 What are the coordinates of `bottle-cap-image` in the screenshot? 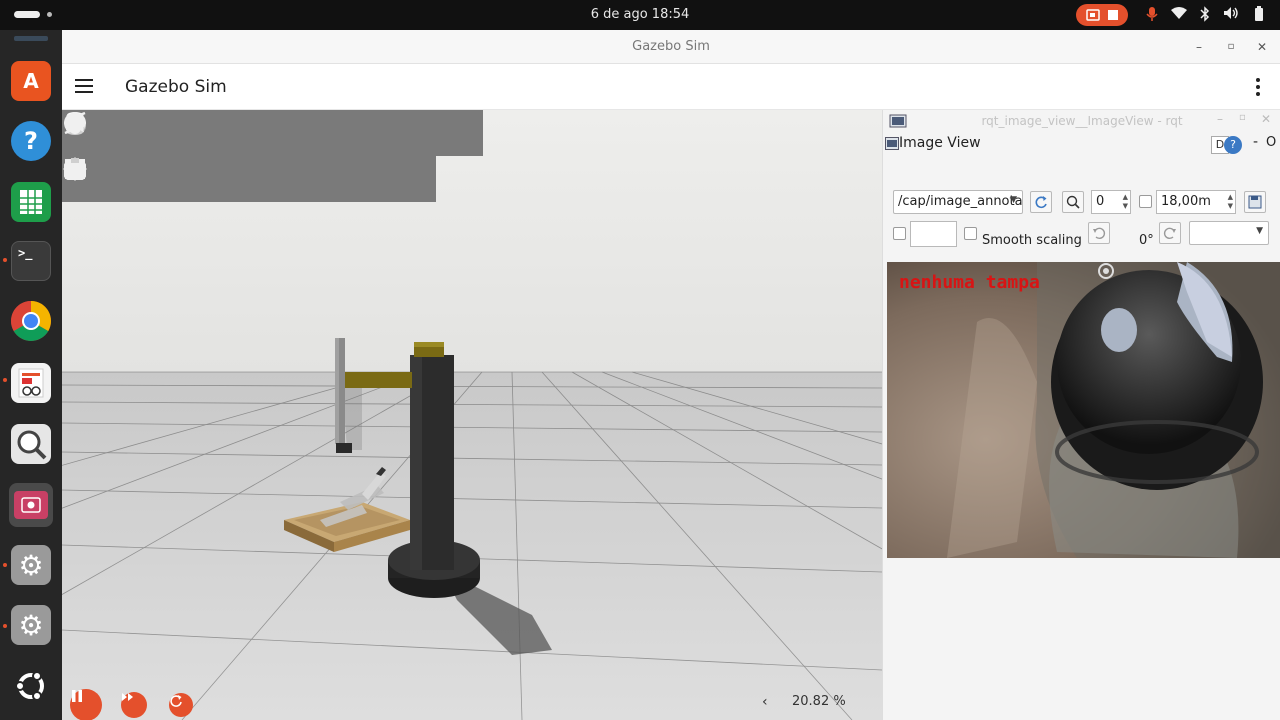 It's located at (1083, 410).